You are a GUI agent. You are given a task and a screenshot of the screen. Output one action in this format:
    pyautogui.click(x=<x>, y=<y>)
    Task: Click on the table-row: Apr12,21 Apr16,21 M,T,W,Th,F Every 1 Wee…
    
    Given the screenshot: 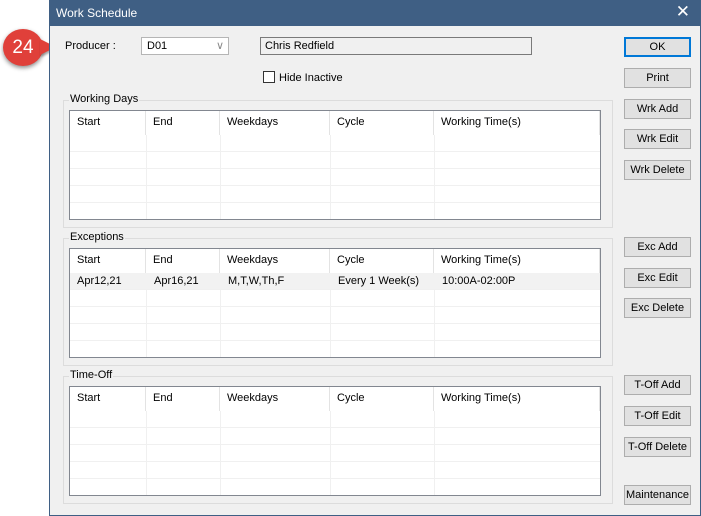 What is the action you would take?
    pyautogui.click(x=335, y=281)
    